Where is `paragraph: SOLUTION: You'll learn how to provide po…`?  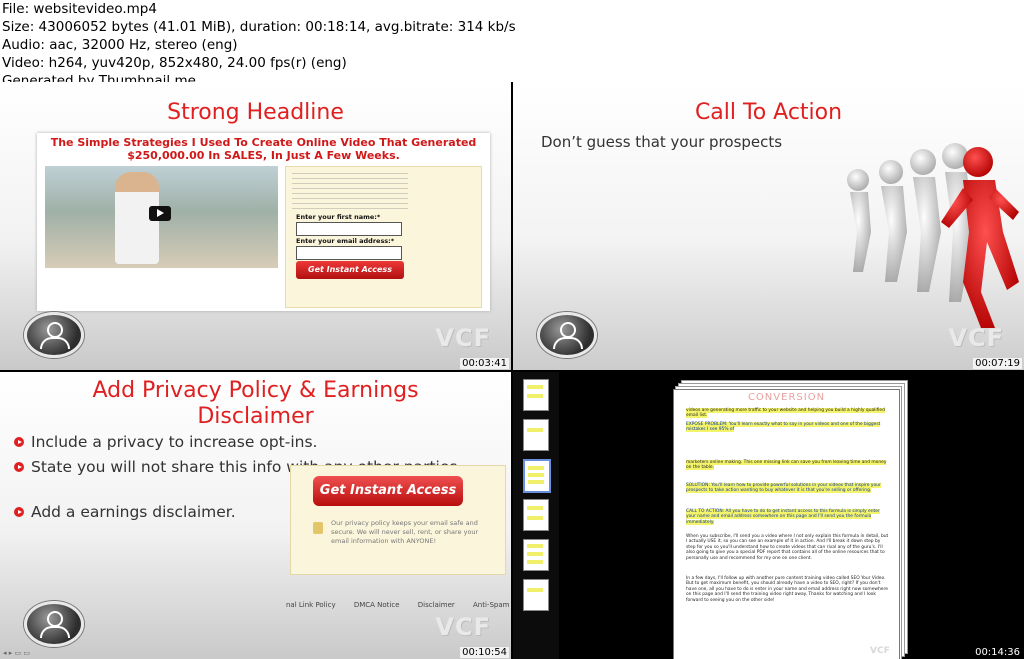 paragraph: SOLUTION: You'll learn how to provide po… is located at coordinates (783, 488).